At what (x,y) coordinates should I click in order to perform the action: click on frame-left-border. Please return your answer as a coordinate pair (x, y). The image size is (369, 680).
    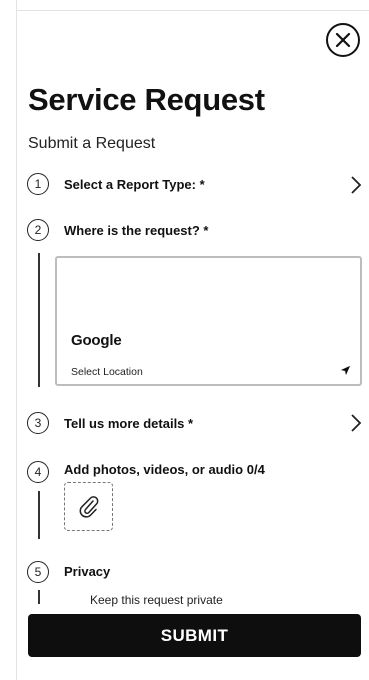
    Looking at the image, I should click on (16, 340).